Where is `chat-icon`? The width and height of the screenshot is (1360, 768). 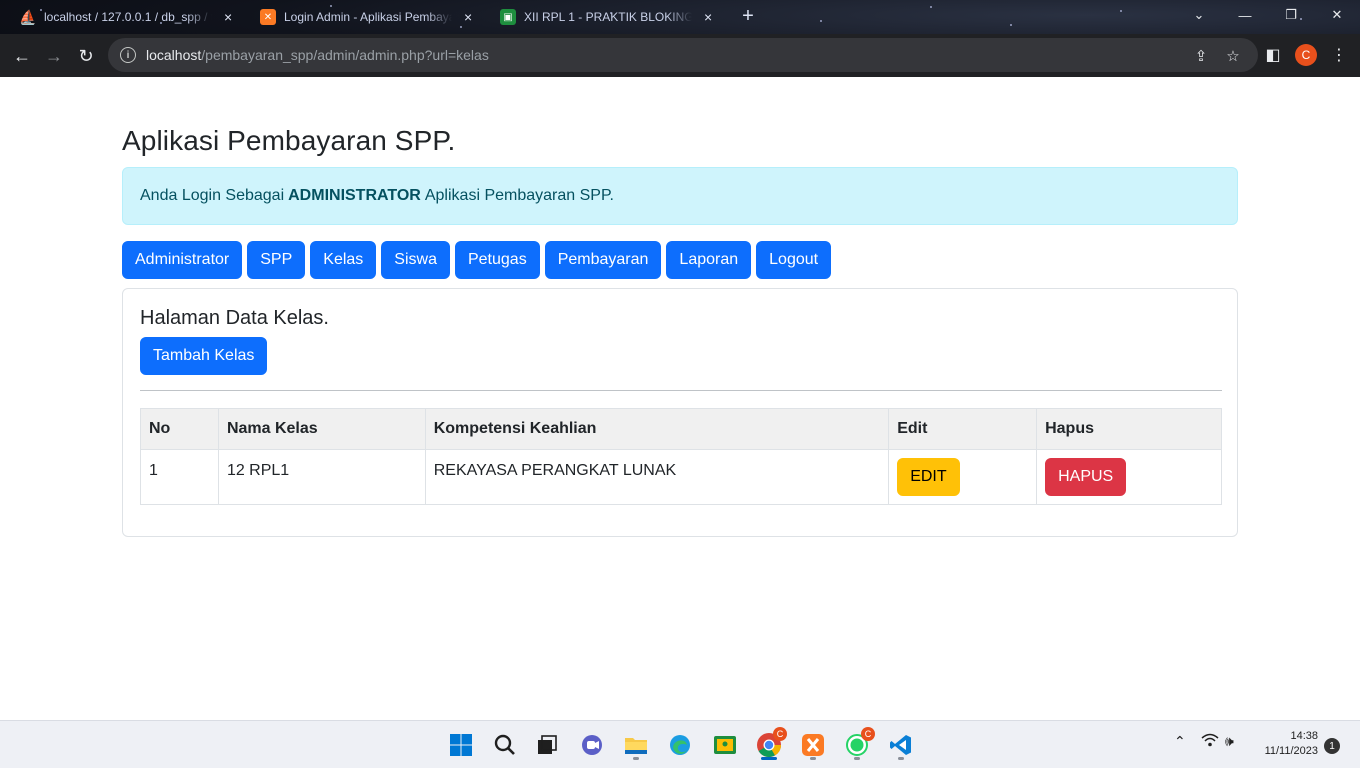
chat-icon is located at coordinates (592, 745).